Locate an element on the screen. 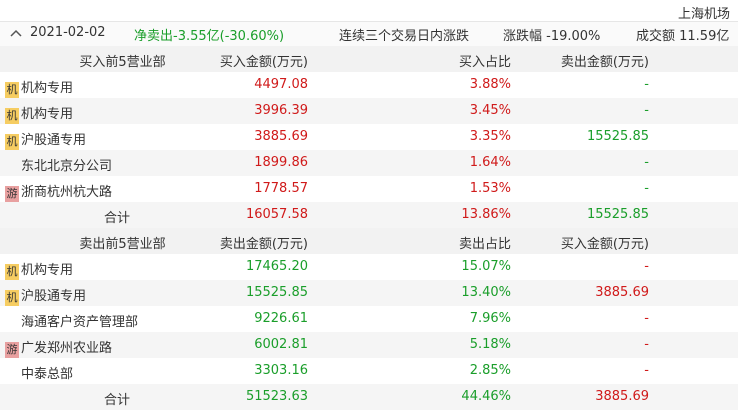  title-bar: 上海机场 is located at coordinates (369, 11).